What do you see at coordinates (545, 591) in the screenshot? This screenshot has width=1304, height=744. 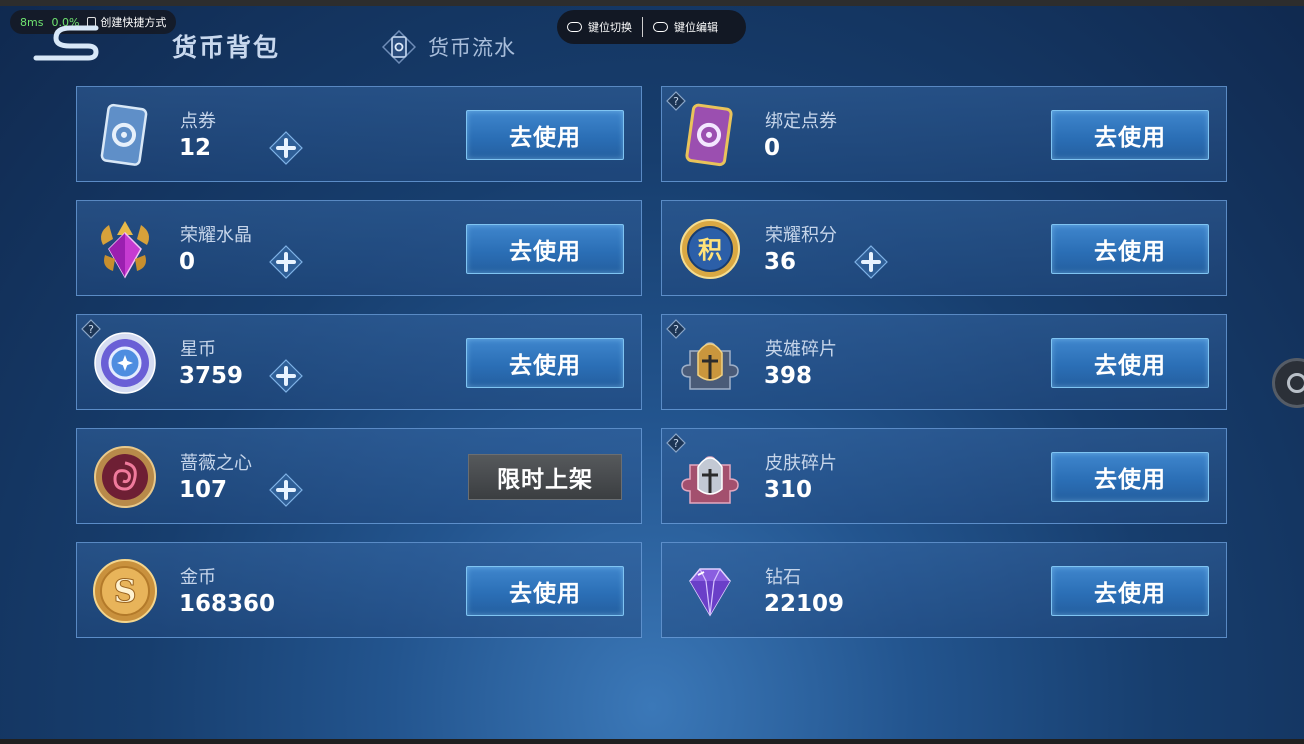 I see `use-gold-coin-button: 去使用` at bounding box center [545, 591].